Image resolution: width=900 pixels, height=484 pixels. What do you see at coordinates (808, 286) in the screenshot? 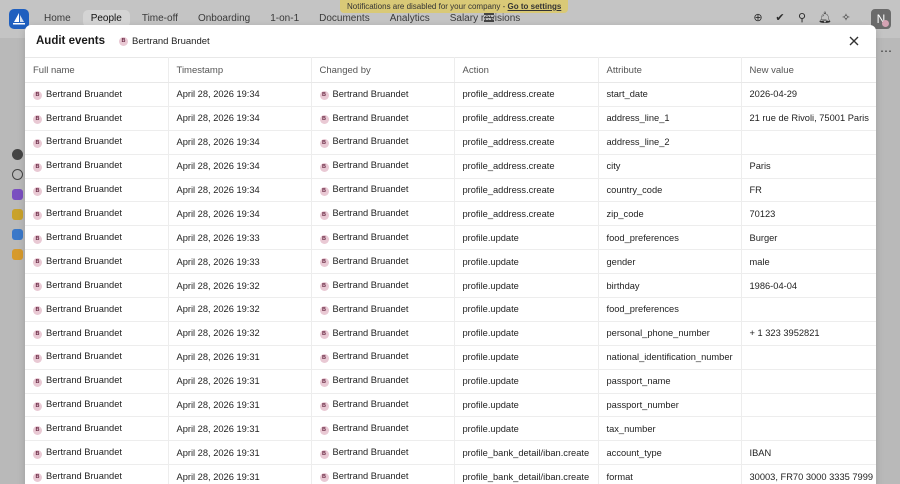
I see `new-value-cell: 1986-04-04` at bounding box center [808, 286].